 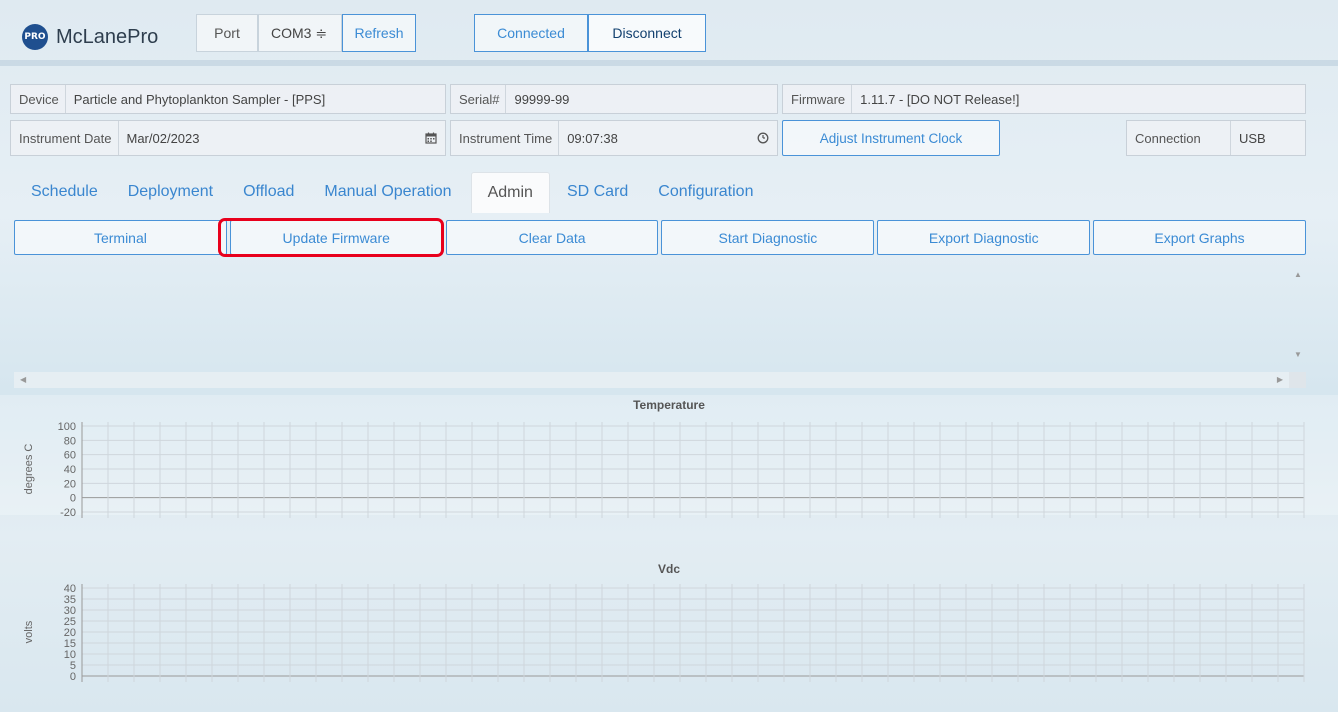 What do you see at coordinates (170, 192) in the screenshot?
I see `tab-deployment: Deployment` at bounding box center [170, 192].